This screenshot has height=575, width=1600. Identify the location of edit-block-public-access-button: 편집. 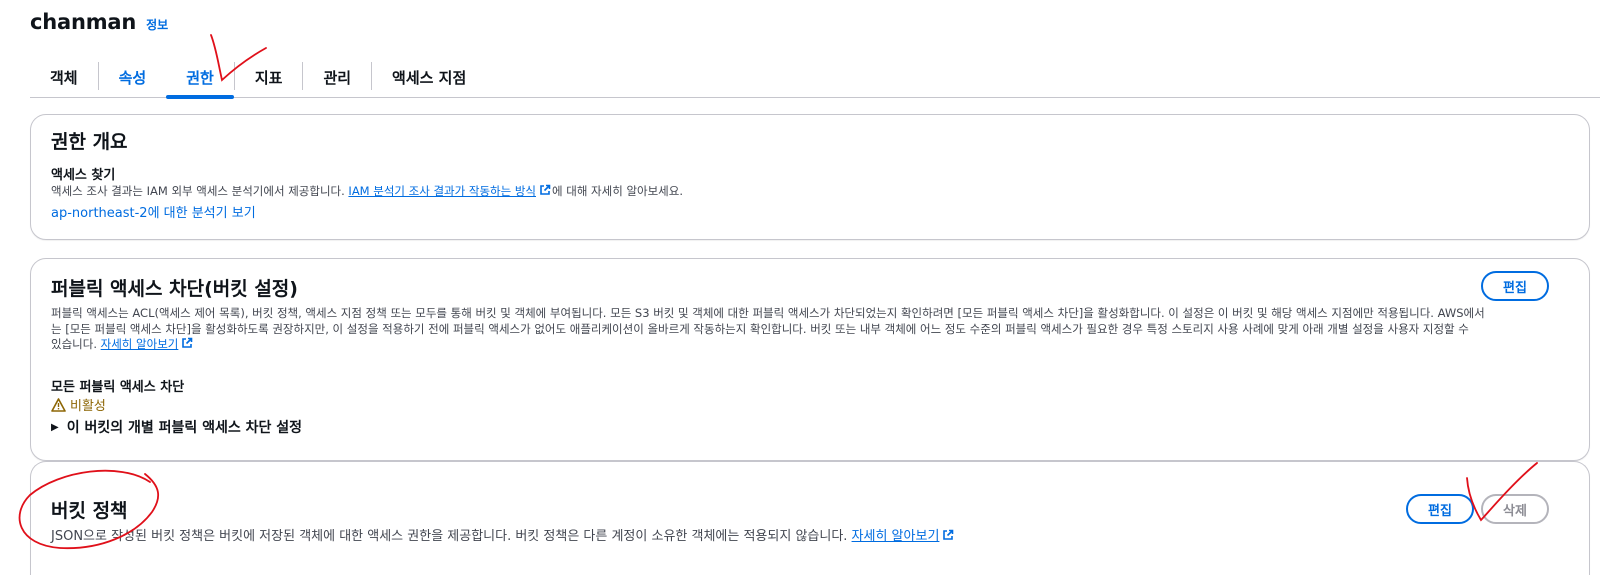
(1515, 286).